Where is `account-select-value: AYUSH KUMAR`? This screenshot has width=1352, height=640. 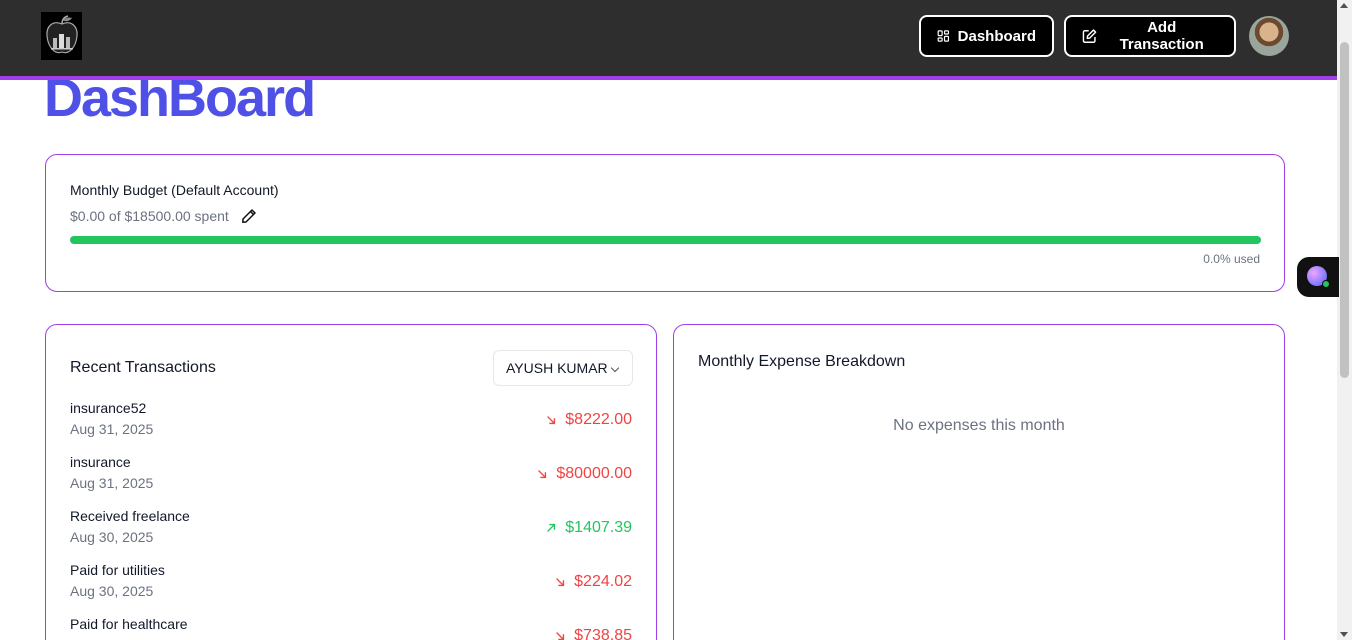 account-select-value: AYUSH KUMAR is located at coordinates (557, 368).